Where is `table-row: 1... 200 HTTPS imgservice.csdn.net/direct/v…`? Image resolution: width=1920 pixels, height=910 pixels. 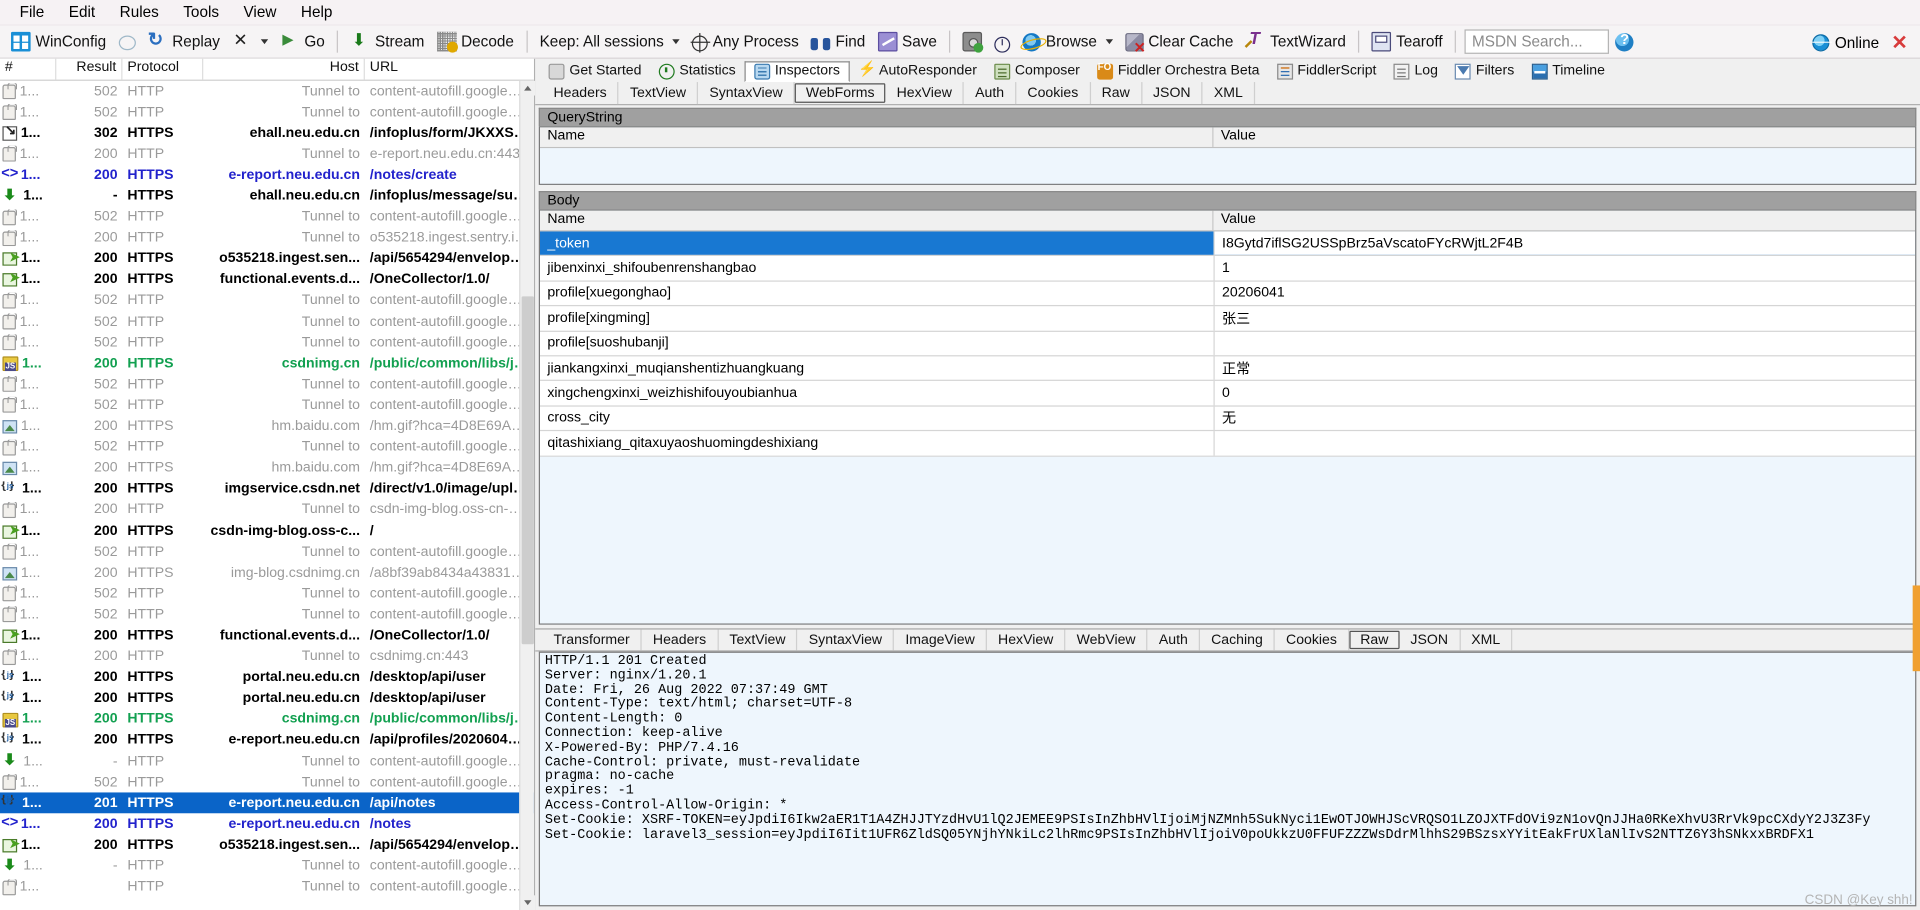
table-row: 1... 200 HTTPS imgservice.csdn.net/direct/v… is located at coordinates (267, 489).